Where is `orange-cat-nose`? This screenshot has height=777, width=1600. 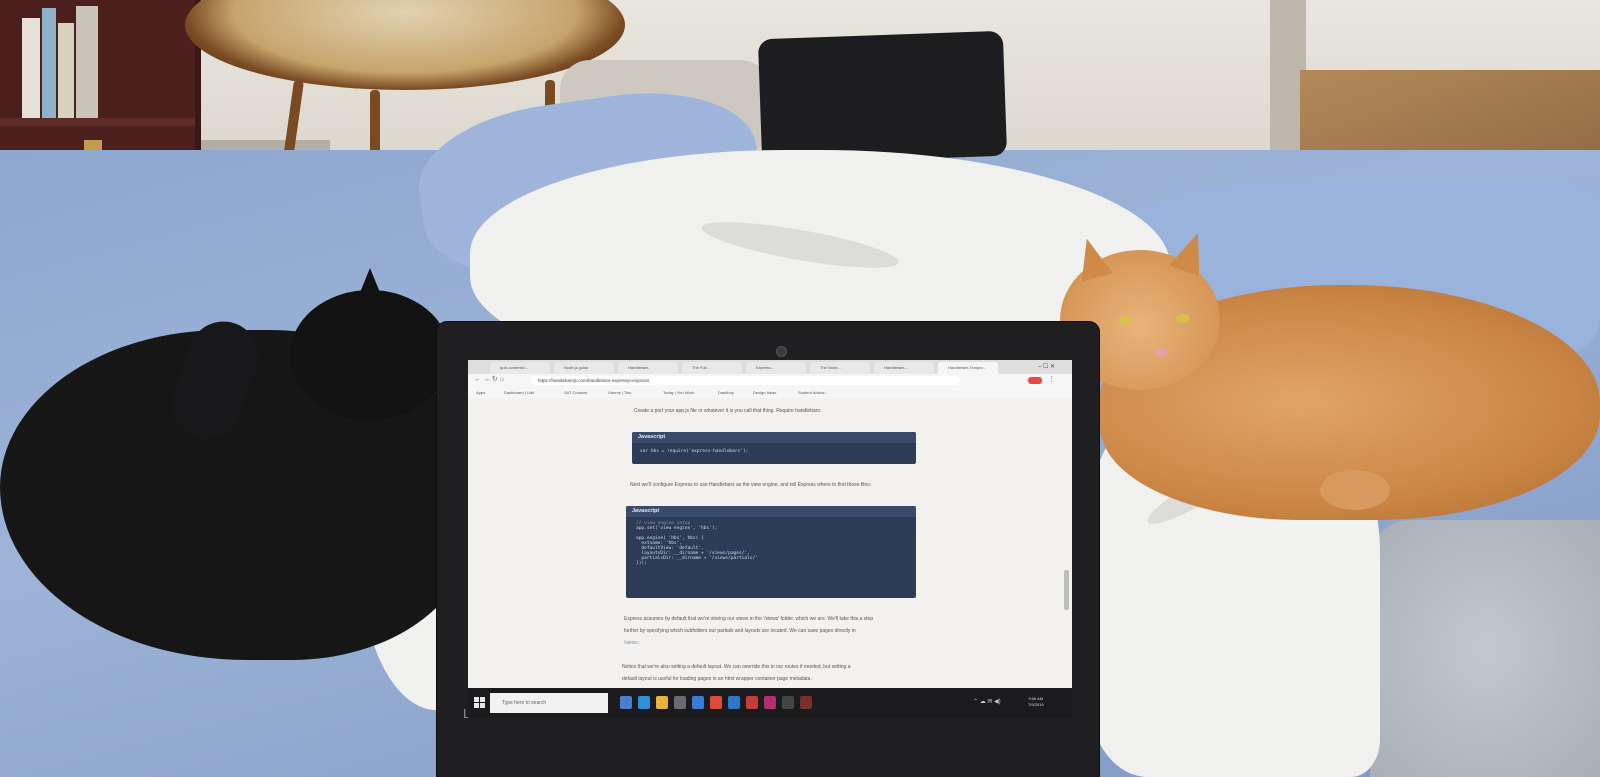
orange-cat-nose is located at coordinates (1161, 352).